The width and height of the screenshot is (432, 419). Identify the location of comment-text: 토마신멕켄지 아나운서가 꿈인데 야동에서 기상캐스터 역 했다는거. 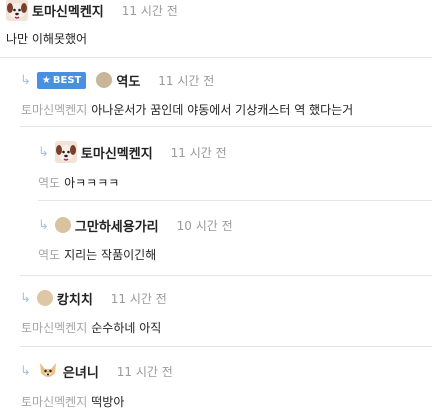
(187, 109).